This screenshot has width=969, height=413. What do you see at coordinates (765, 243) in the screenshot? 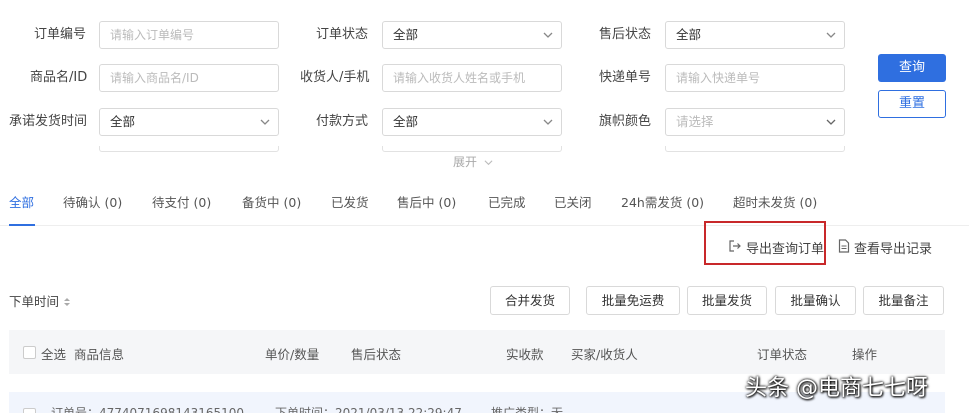
I see `highlight-box` at bounding box center [765, 243].